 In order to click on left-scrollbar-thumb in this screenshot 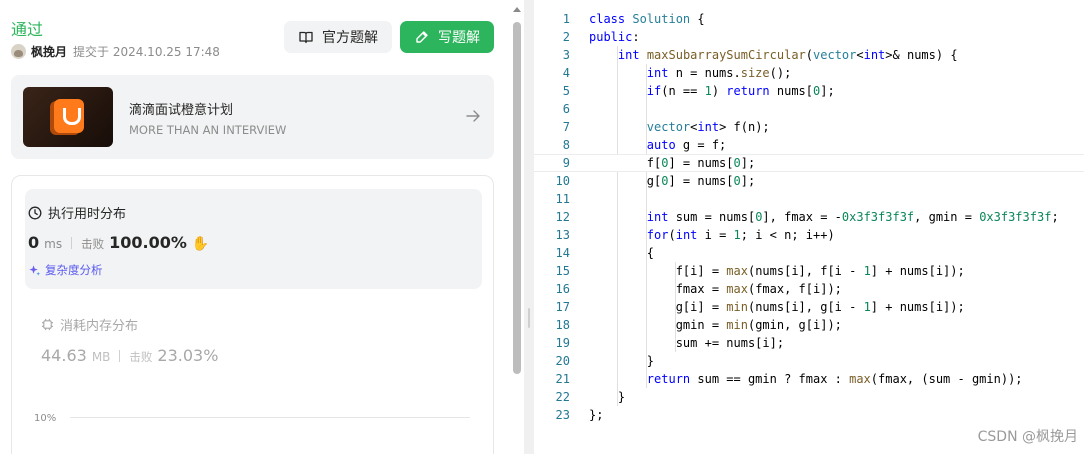, I will do `click(517, 198)`.